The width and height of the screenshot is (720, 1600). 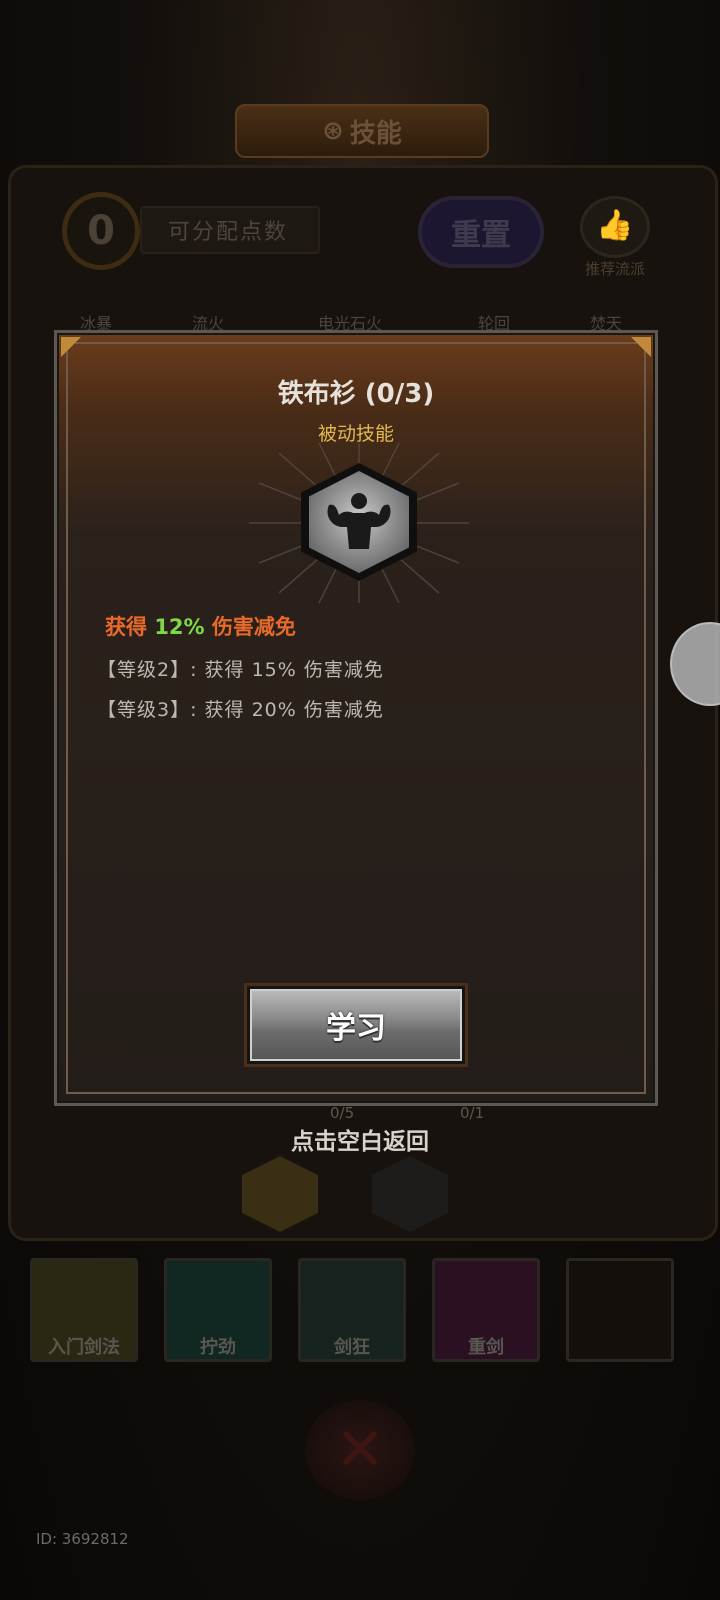 I want to click on equipped-skill-slot: 重剑, so click(x=486, y=1310).